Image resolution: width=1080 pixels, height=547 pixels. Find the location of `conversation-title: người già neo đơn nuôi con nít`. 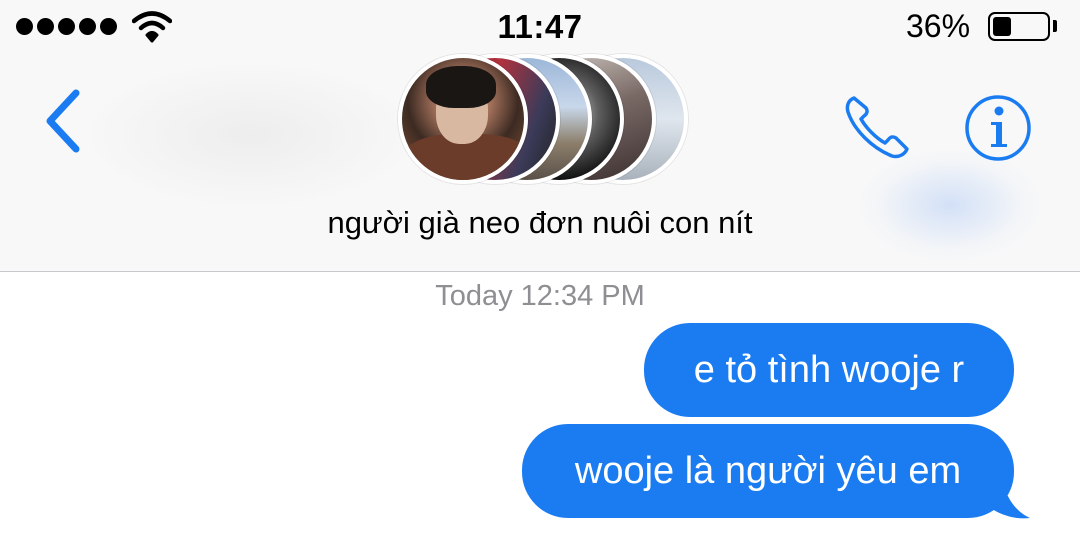

conversation-title: người già neo đơn nuôi con nít is located at coordinates (540, 223).